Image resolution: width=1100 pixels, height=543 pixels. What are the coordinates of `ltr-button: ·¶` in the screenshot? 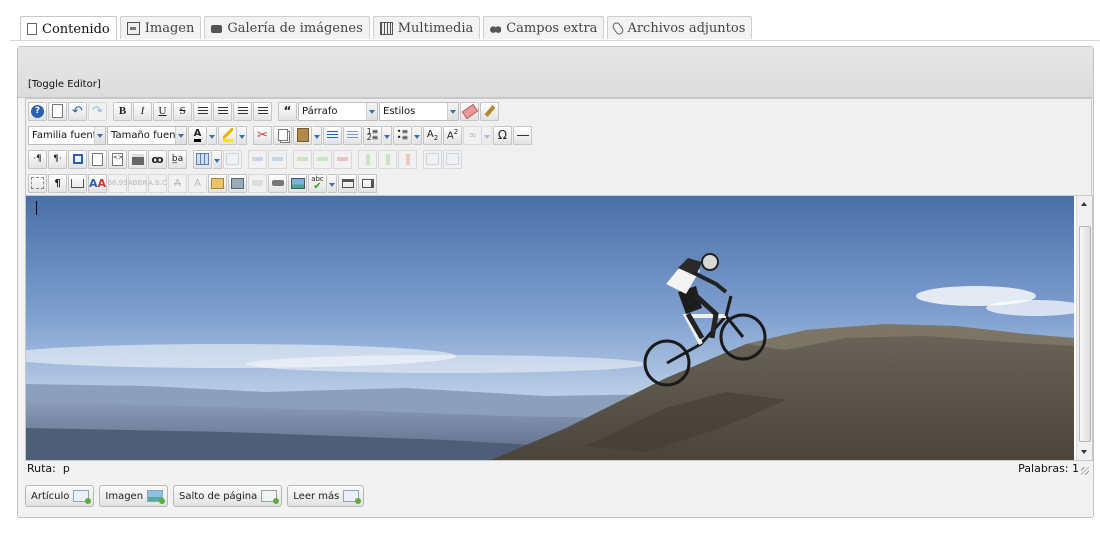 It's located at (37, 159).